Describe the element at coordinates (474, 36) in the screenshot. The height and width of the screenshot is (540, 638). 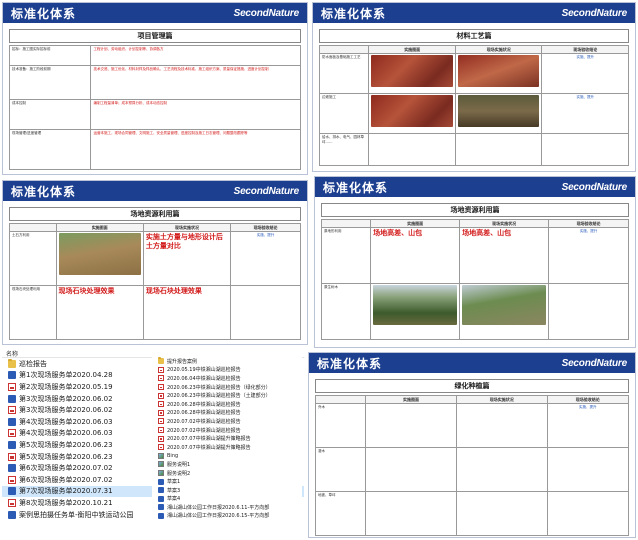
I see `section-title: 材料工艺篇` at that location.